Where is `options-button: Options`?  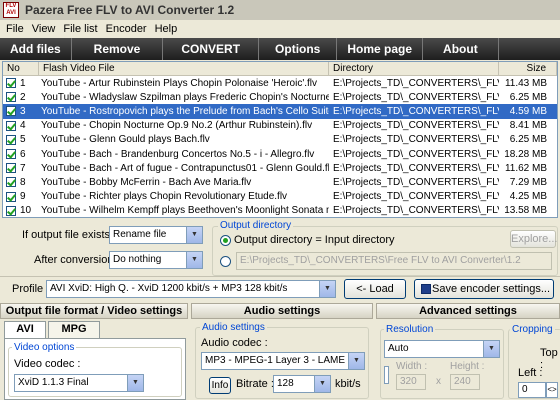
options-button: Options is located at coordinates (298, 49).